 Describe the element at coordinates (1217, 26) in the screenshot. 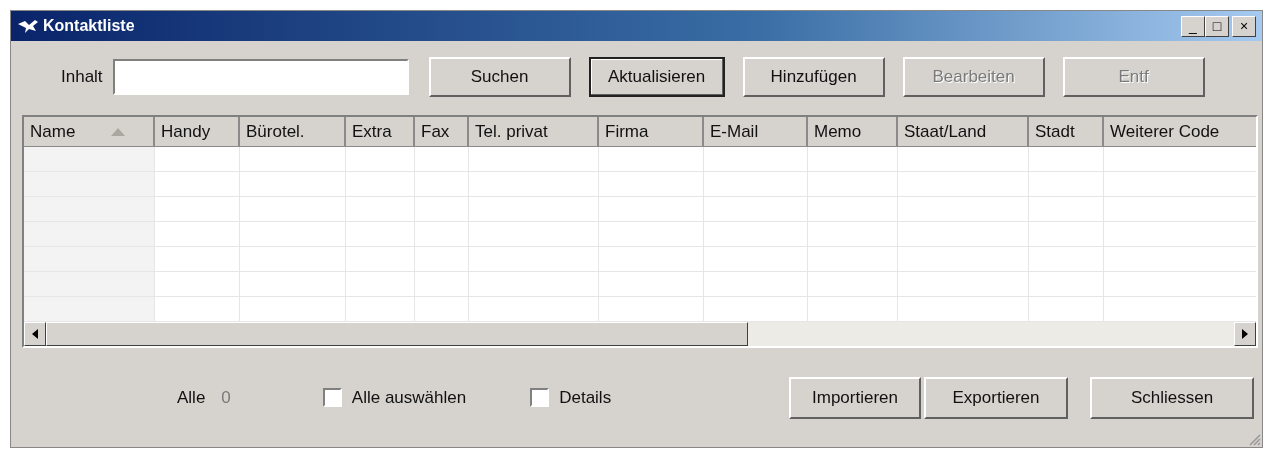

I see `maximize-button: □` at that location.